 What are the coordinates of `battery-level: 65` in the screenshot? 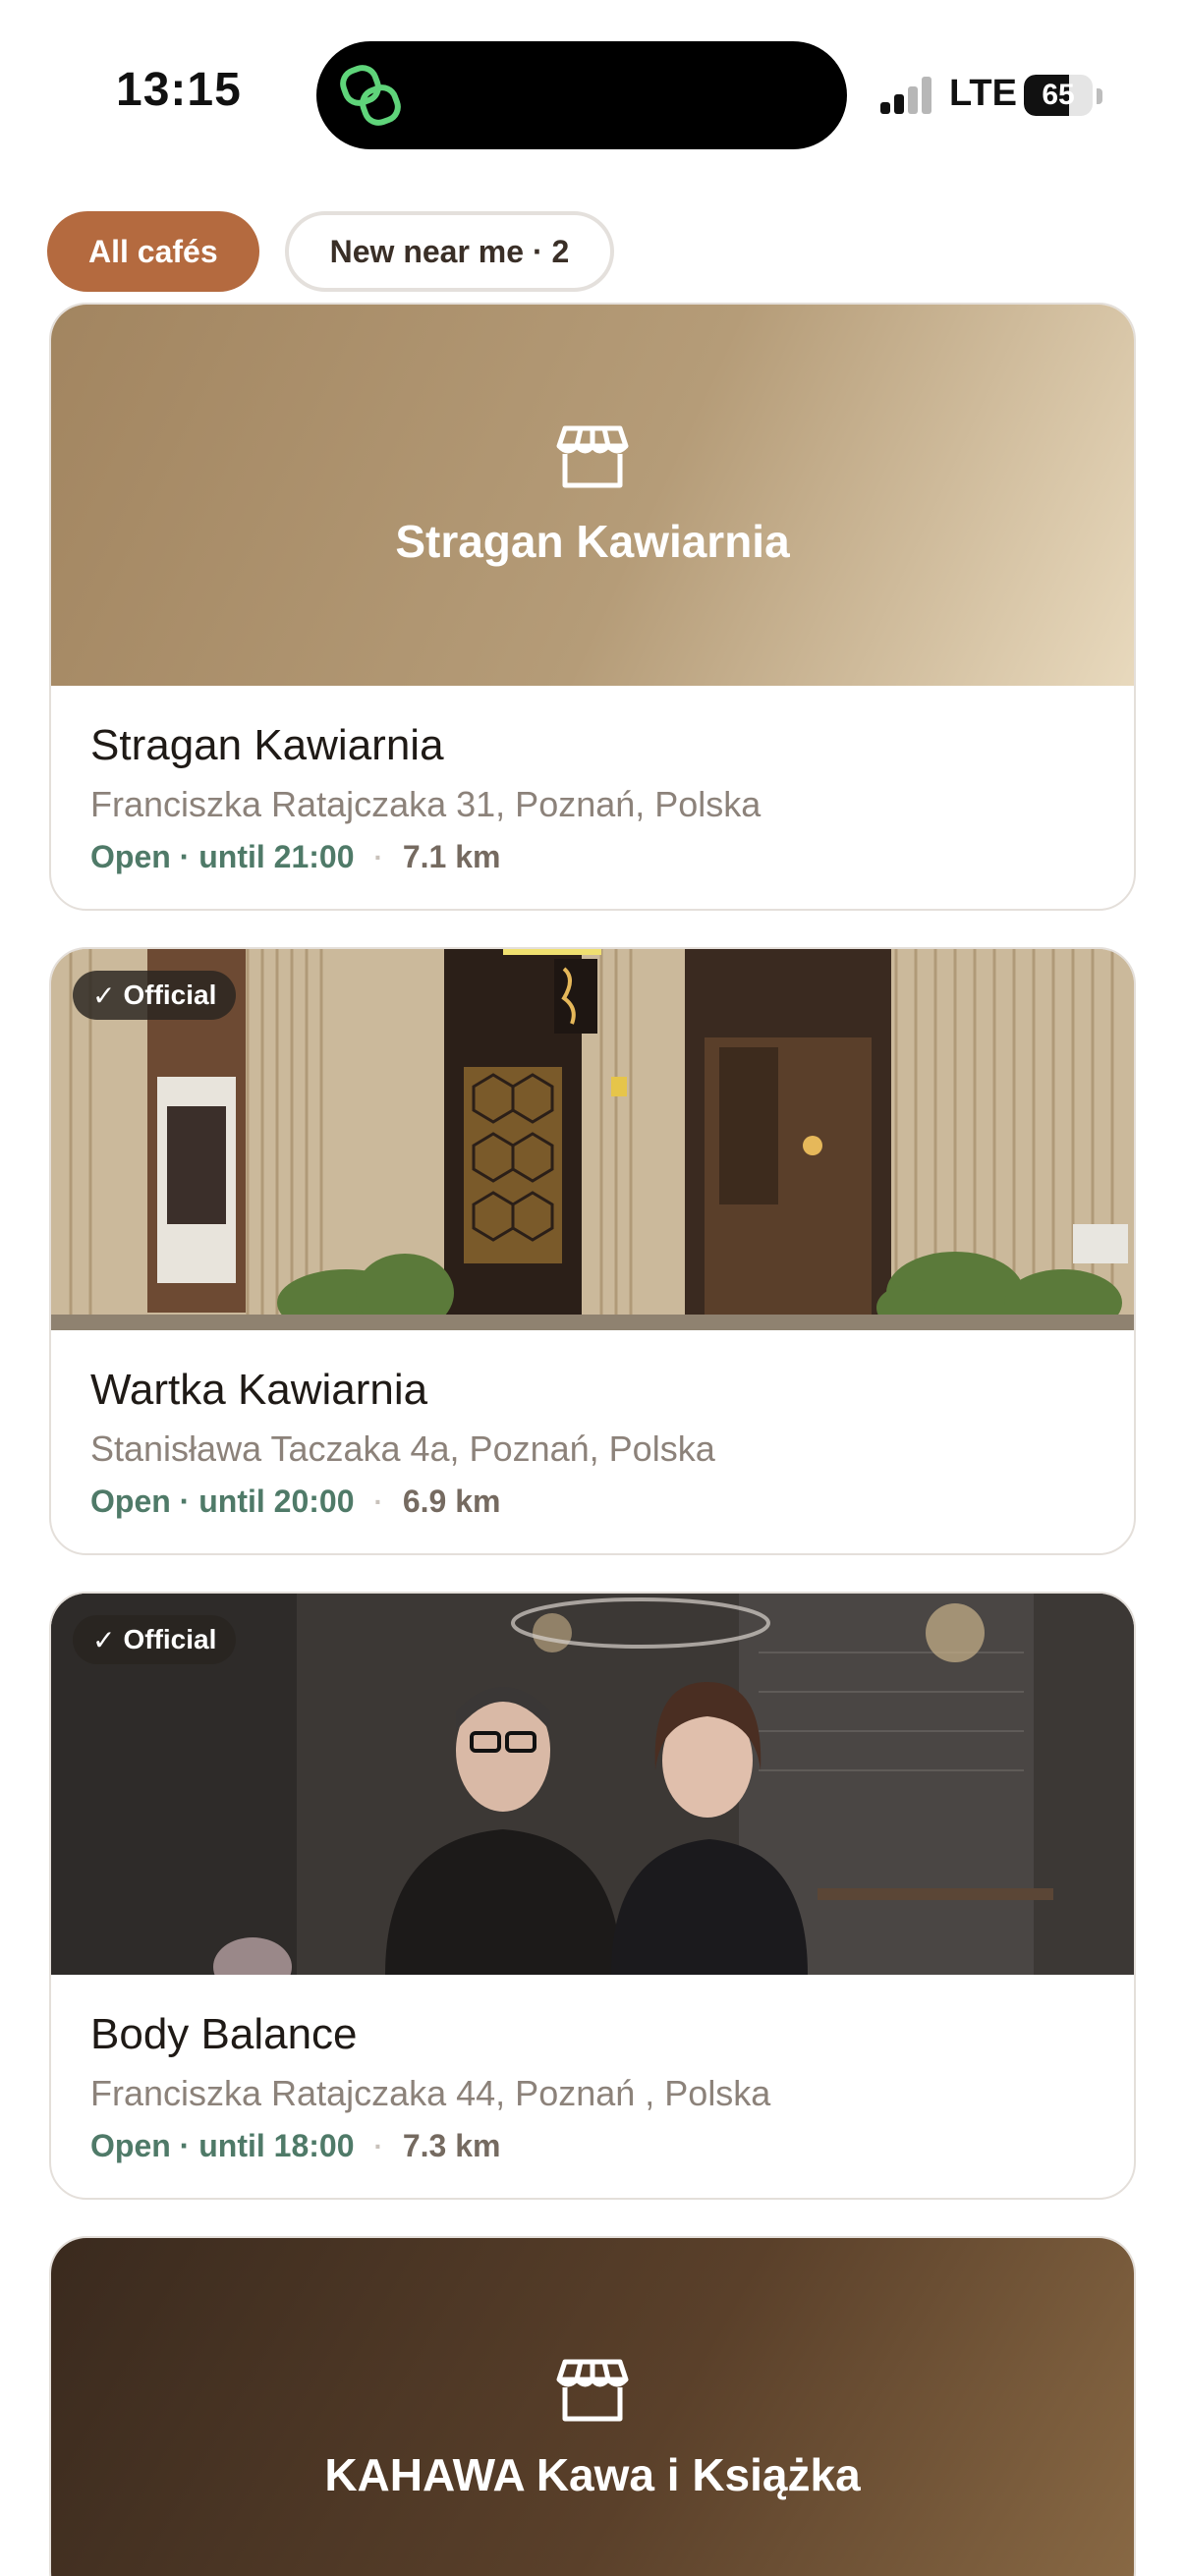 It's located at (1058, 95).